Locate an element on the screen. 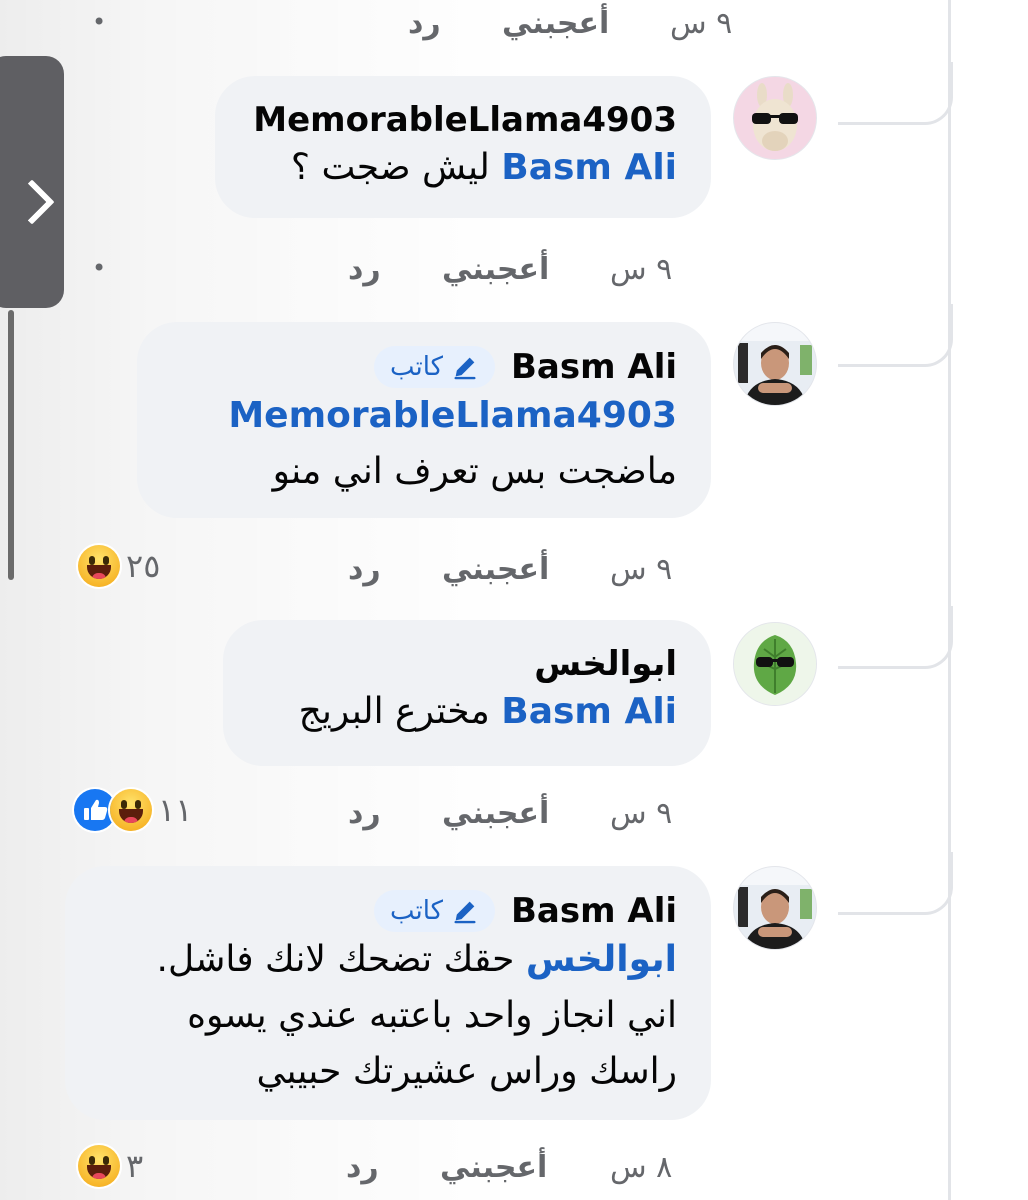  comment-author: MemorableLlama4903 is located at coordinates (465, 120).